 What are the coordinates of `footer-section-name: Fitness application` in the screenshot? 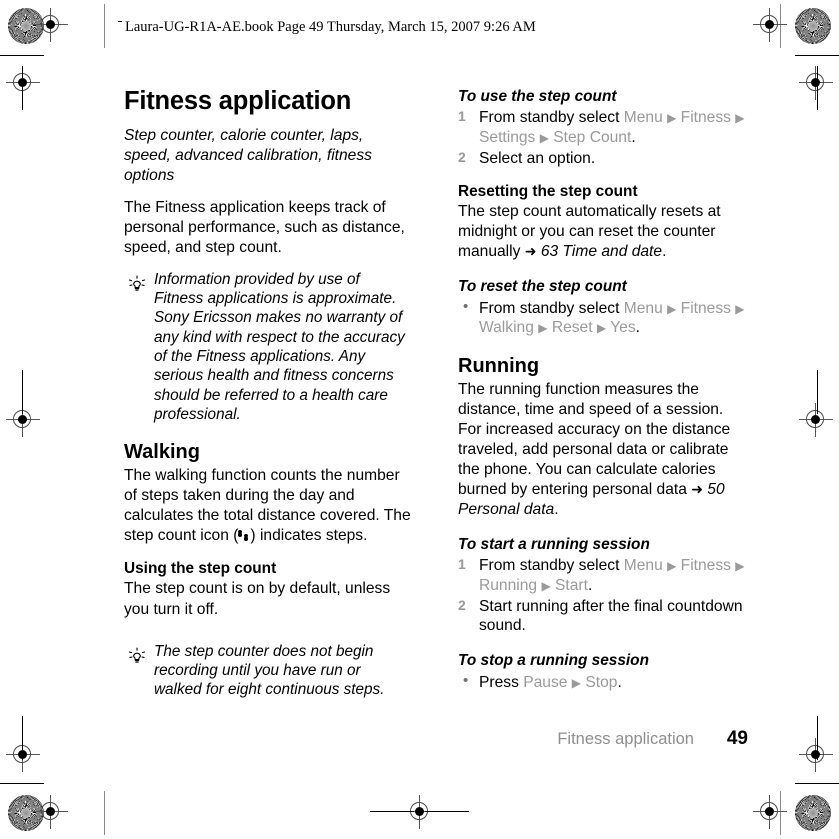 It's located at (625, 739).